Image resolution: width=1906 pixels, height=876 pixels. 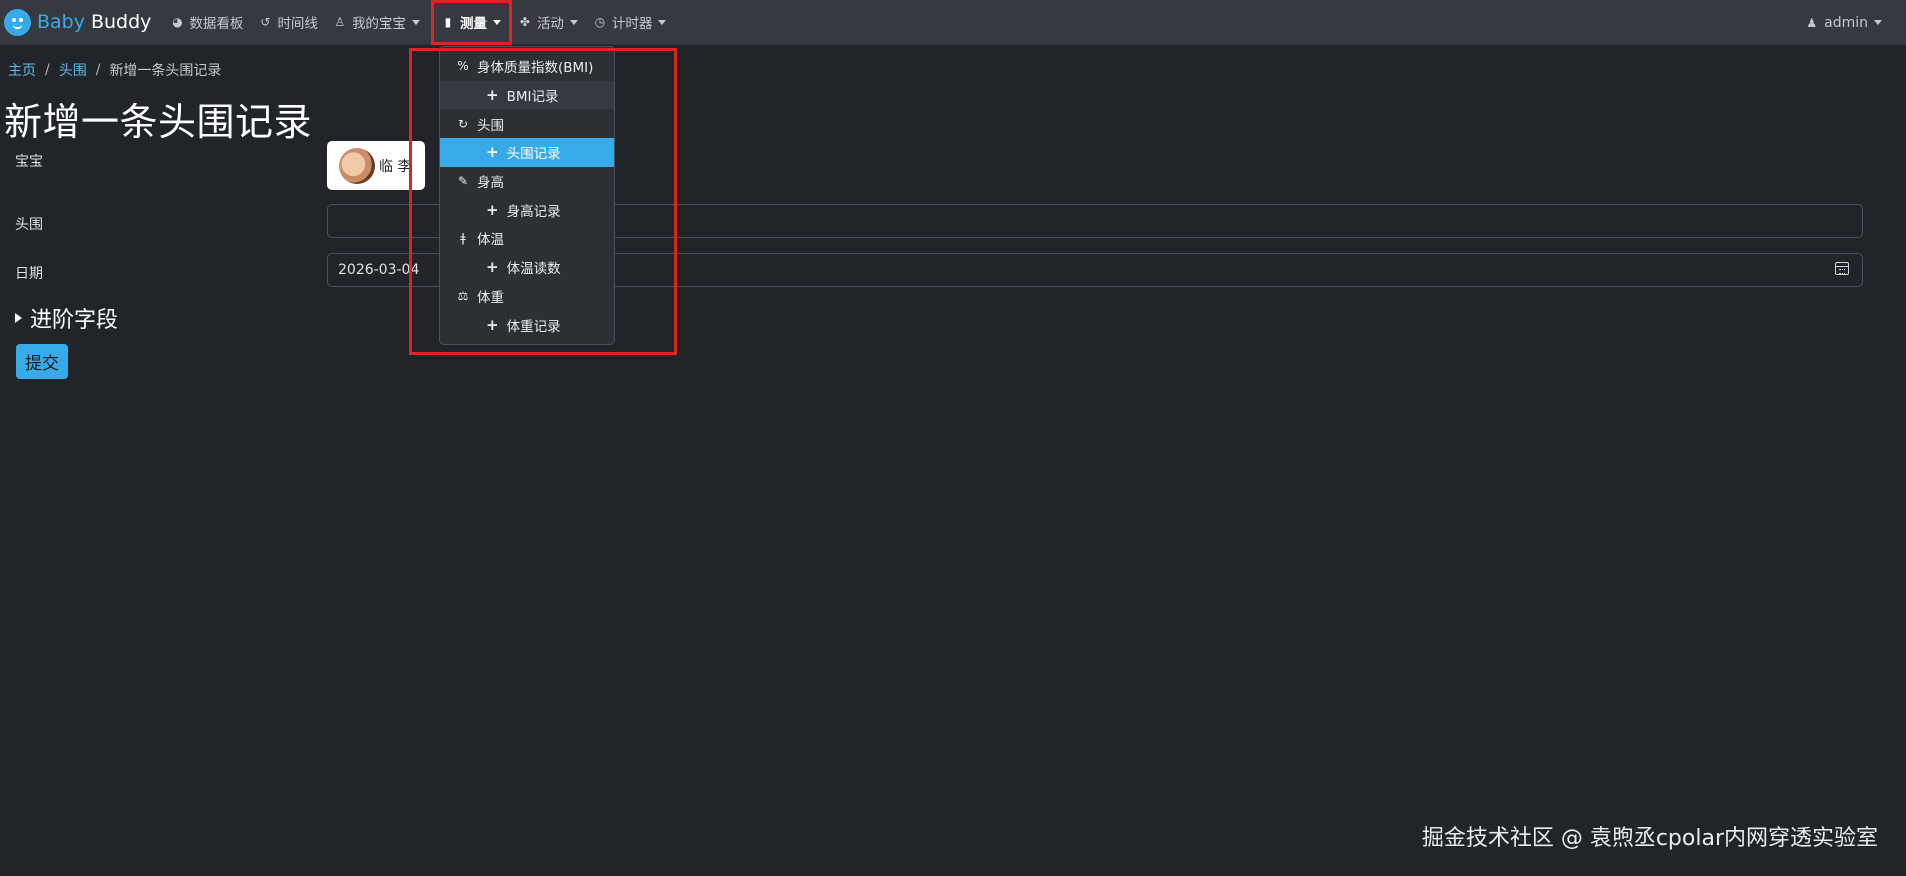 I want to click on submit-button: 提交, so click(x=42, y=361).